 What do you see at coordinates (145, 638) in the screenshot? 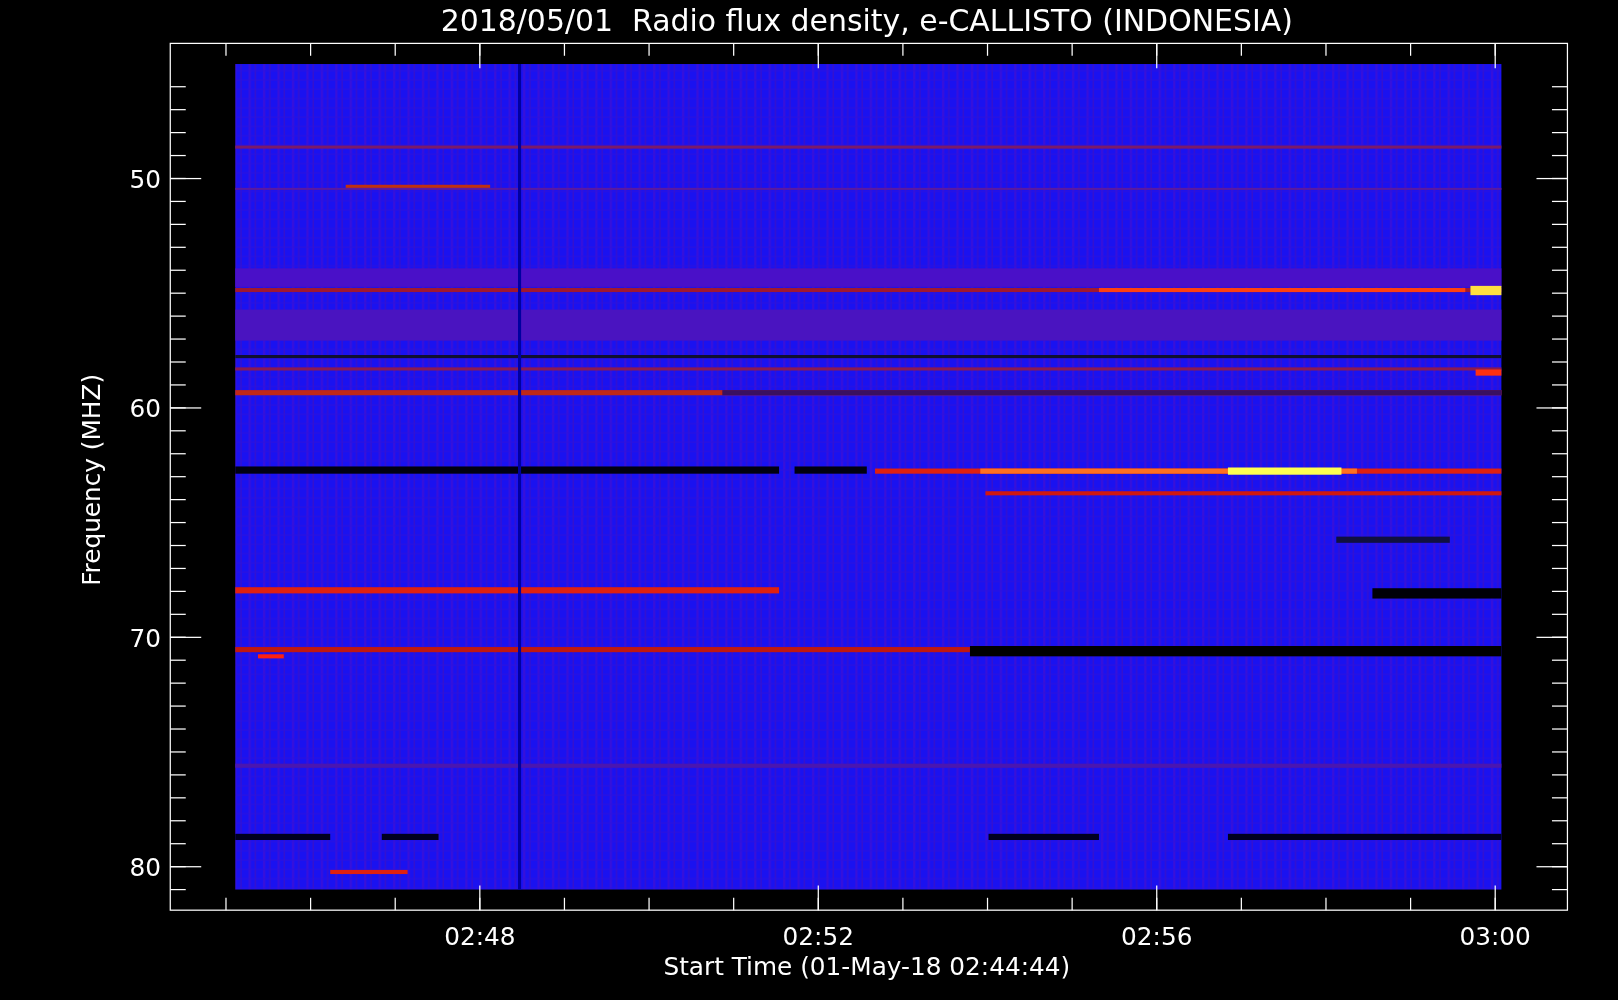
I see `y-tick-label: 70` at bounding box center [145, 638].